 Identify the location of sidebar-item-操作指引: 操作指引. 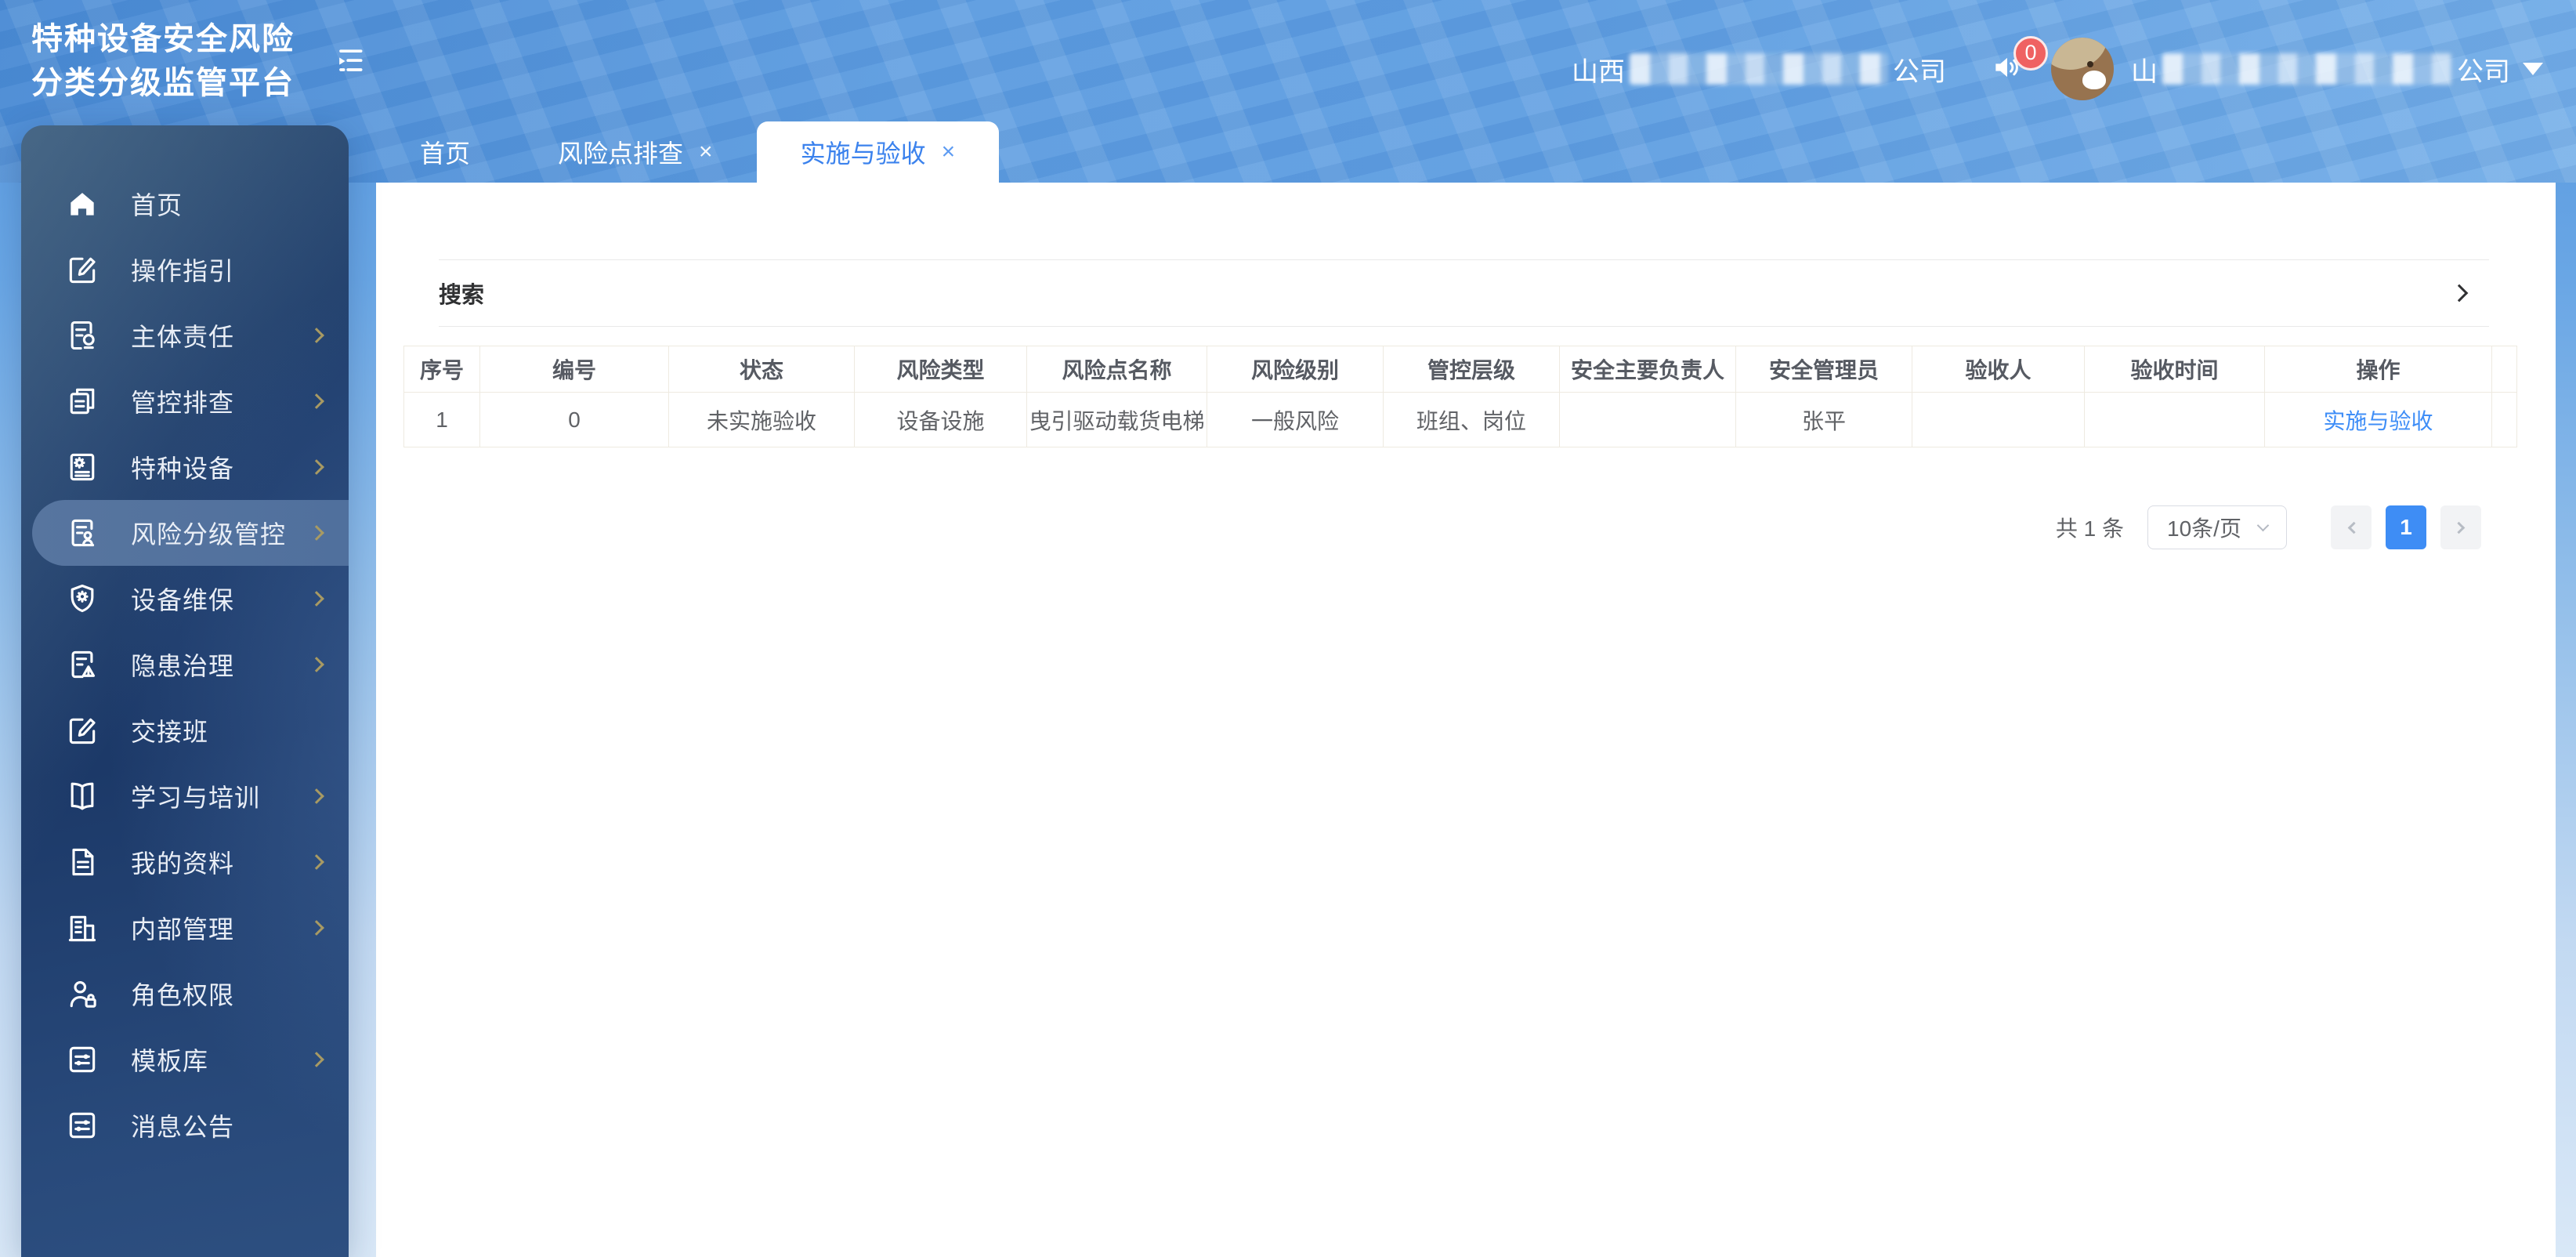
(185, 269).